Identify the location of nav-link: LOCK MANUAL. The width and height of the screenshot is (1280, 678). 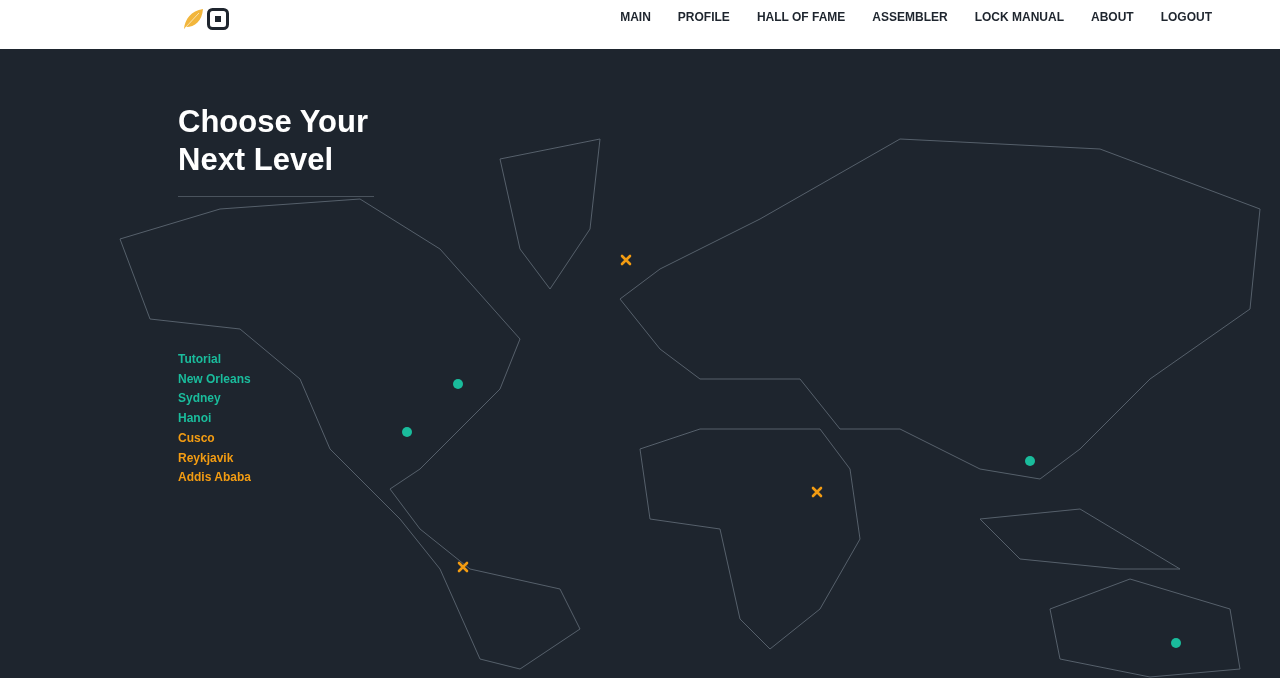
(1019, 16).